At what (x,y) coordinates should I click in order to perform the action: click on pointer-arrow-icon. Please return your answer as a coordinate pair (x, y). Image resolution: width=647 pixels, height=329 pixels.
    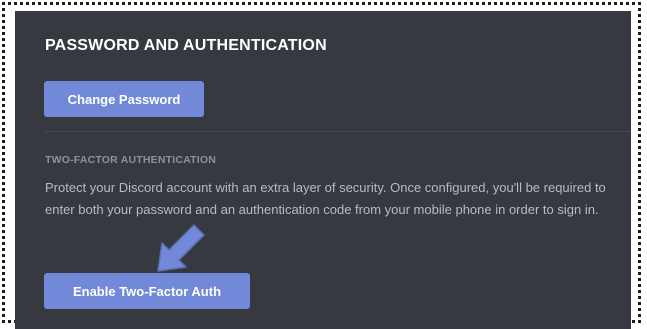
    Looking at the image, I should click on (181, 248).